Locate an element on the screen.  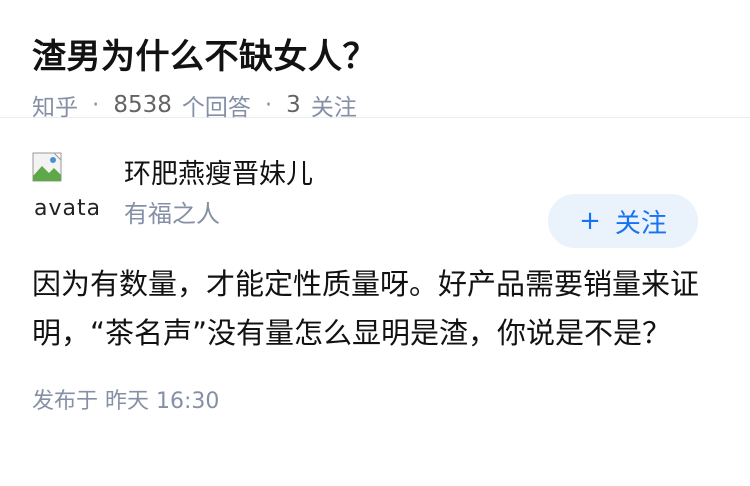
author-name: 环肥燕瘦晋妹儿 is located at coordinates (218, 171).